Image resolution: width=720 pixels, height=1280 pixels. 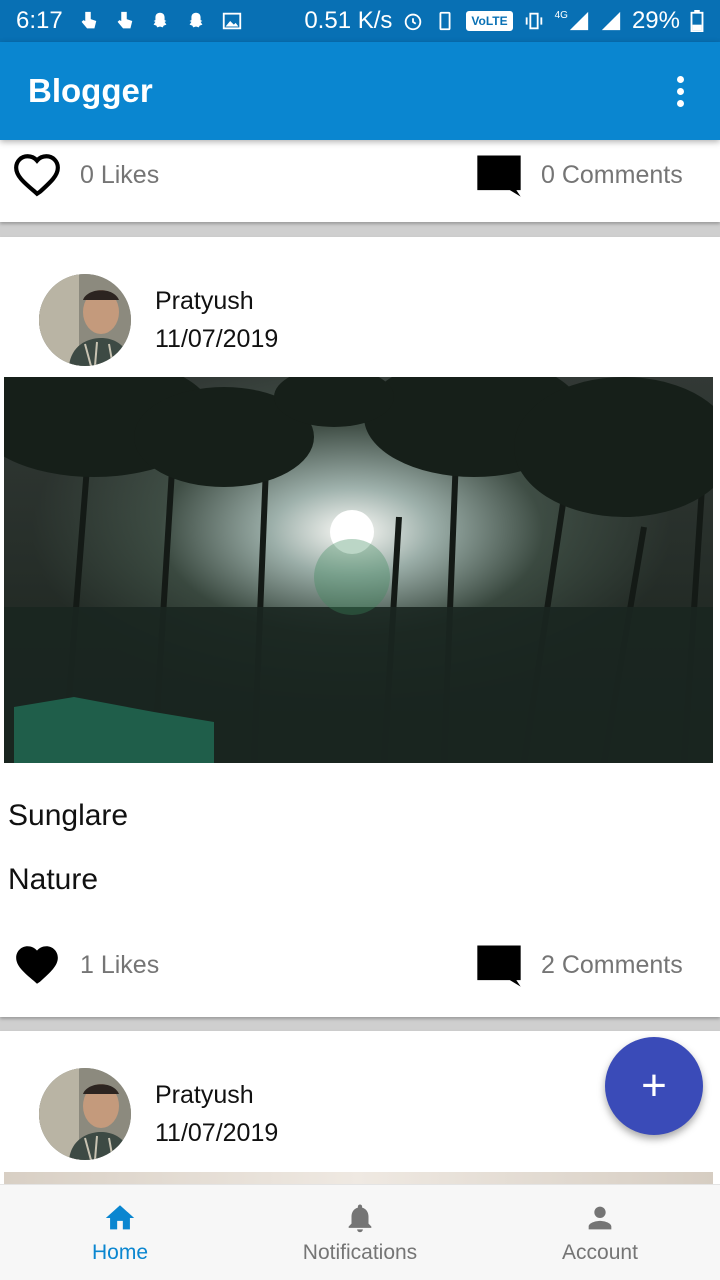 I want to click on status-bar: 6:17 0.51 K/s VoLTE 4G 29%, so click(x=360, y=21).